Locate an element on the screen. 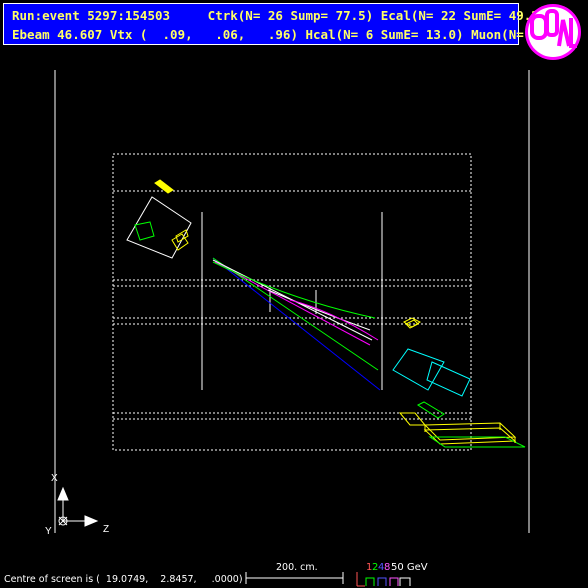 This screenshot has width=588, height=588. axis-z-label: Z is located at coordinates (106, 529).